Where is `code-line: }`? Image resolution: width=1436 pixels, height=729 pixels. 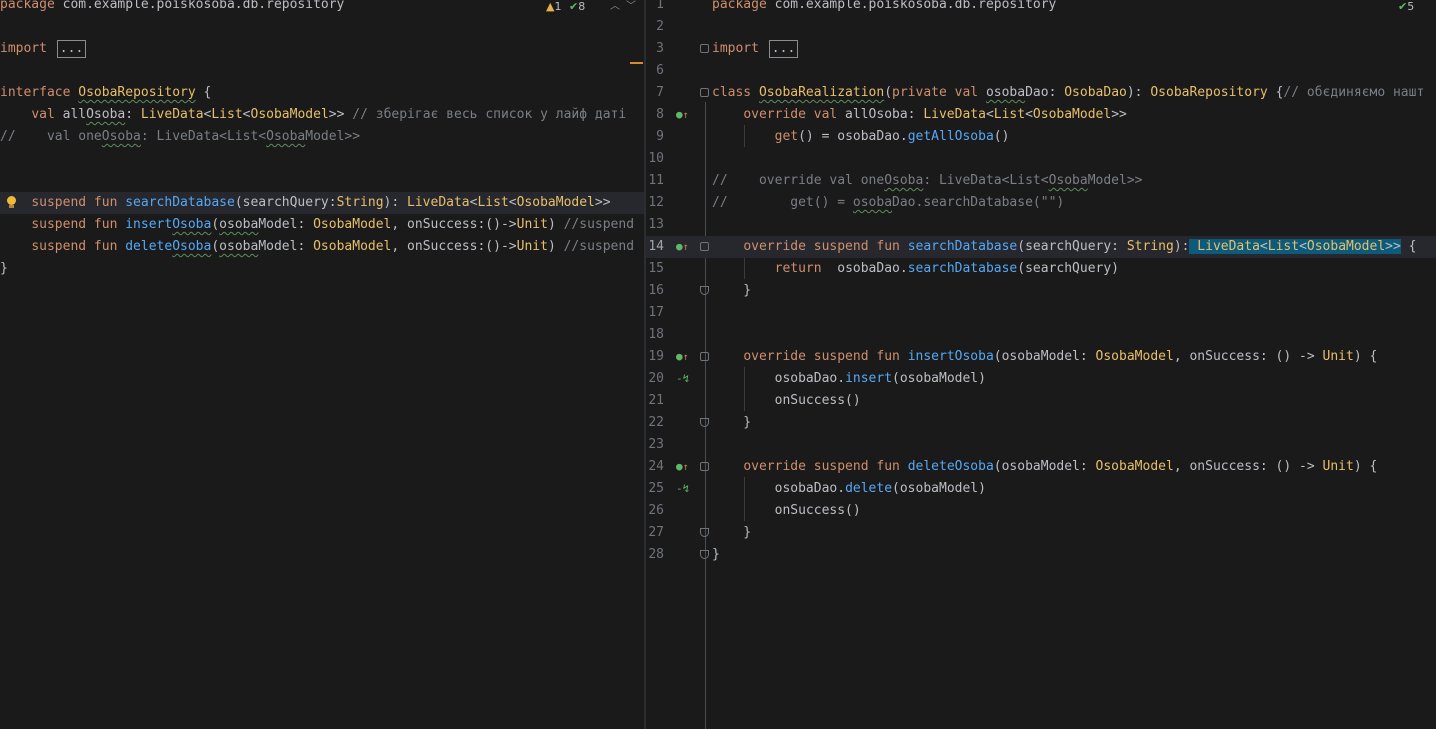 code-line: } is located at coordinates (322, 269).